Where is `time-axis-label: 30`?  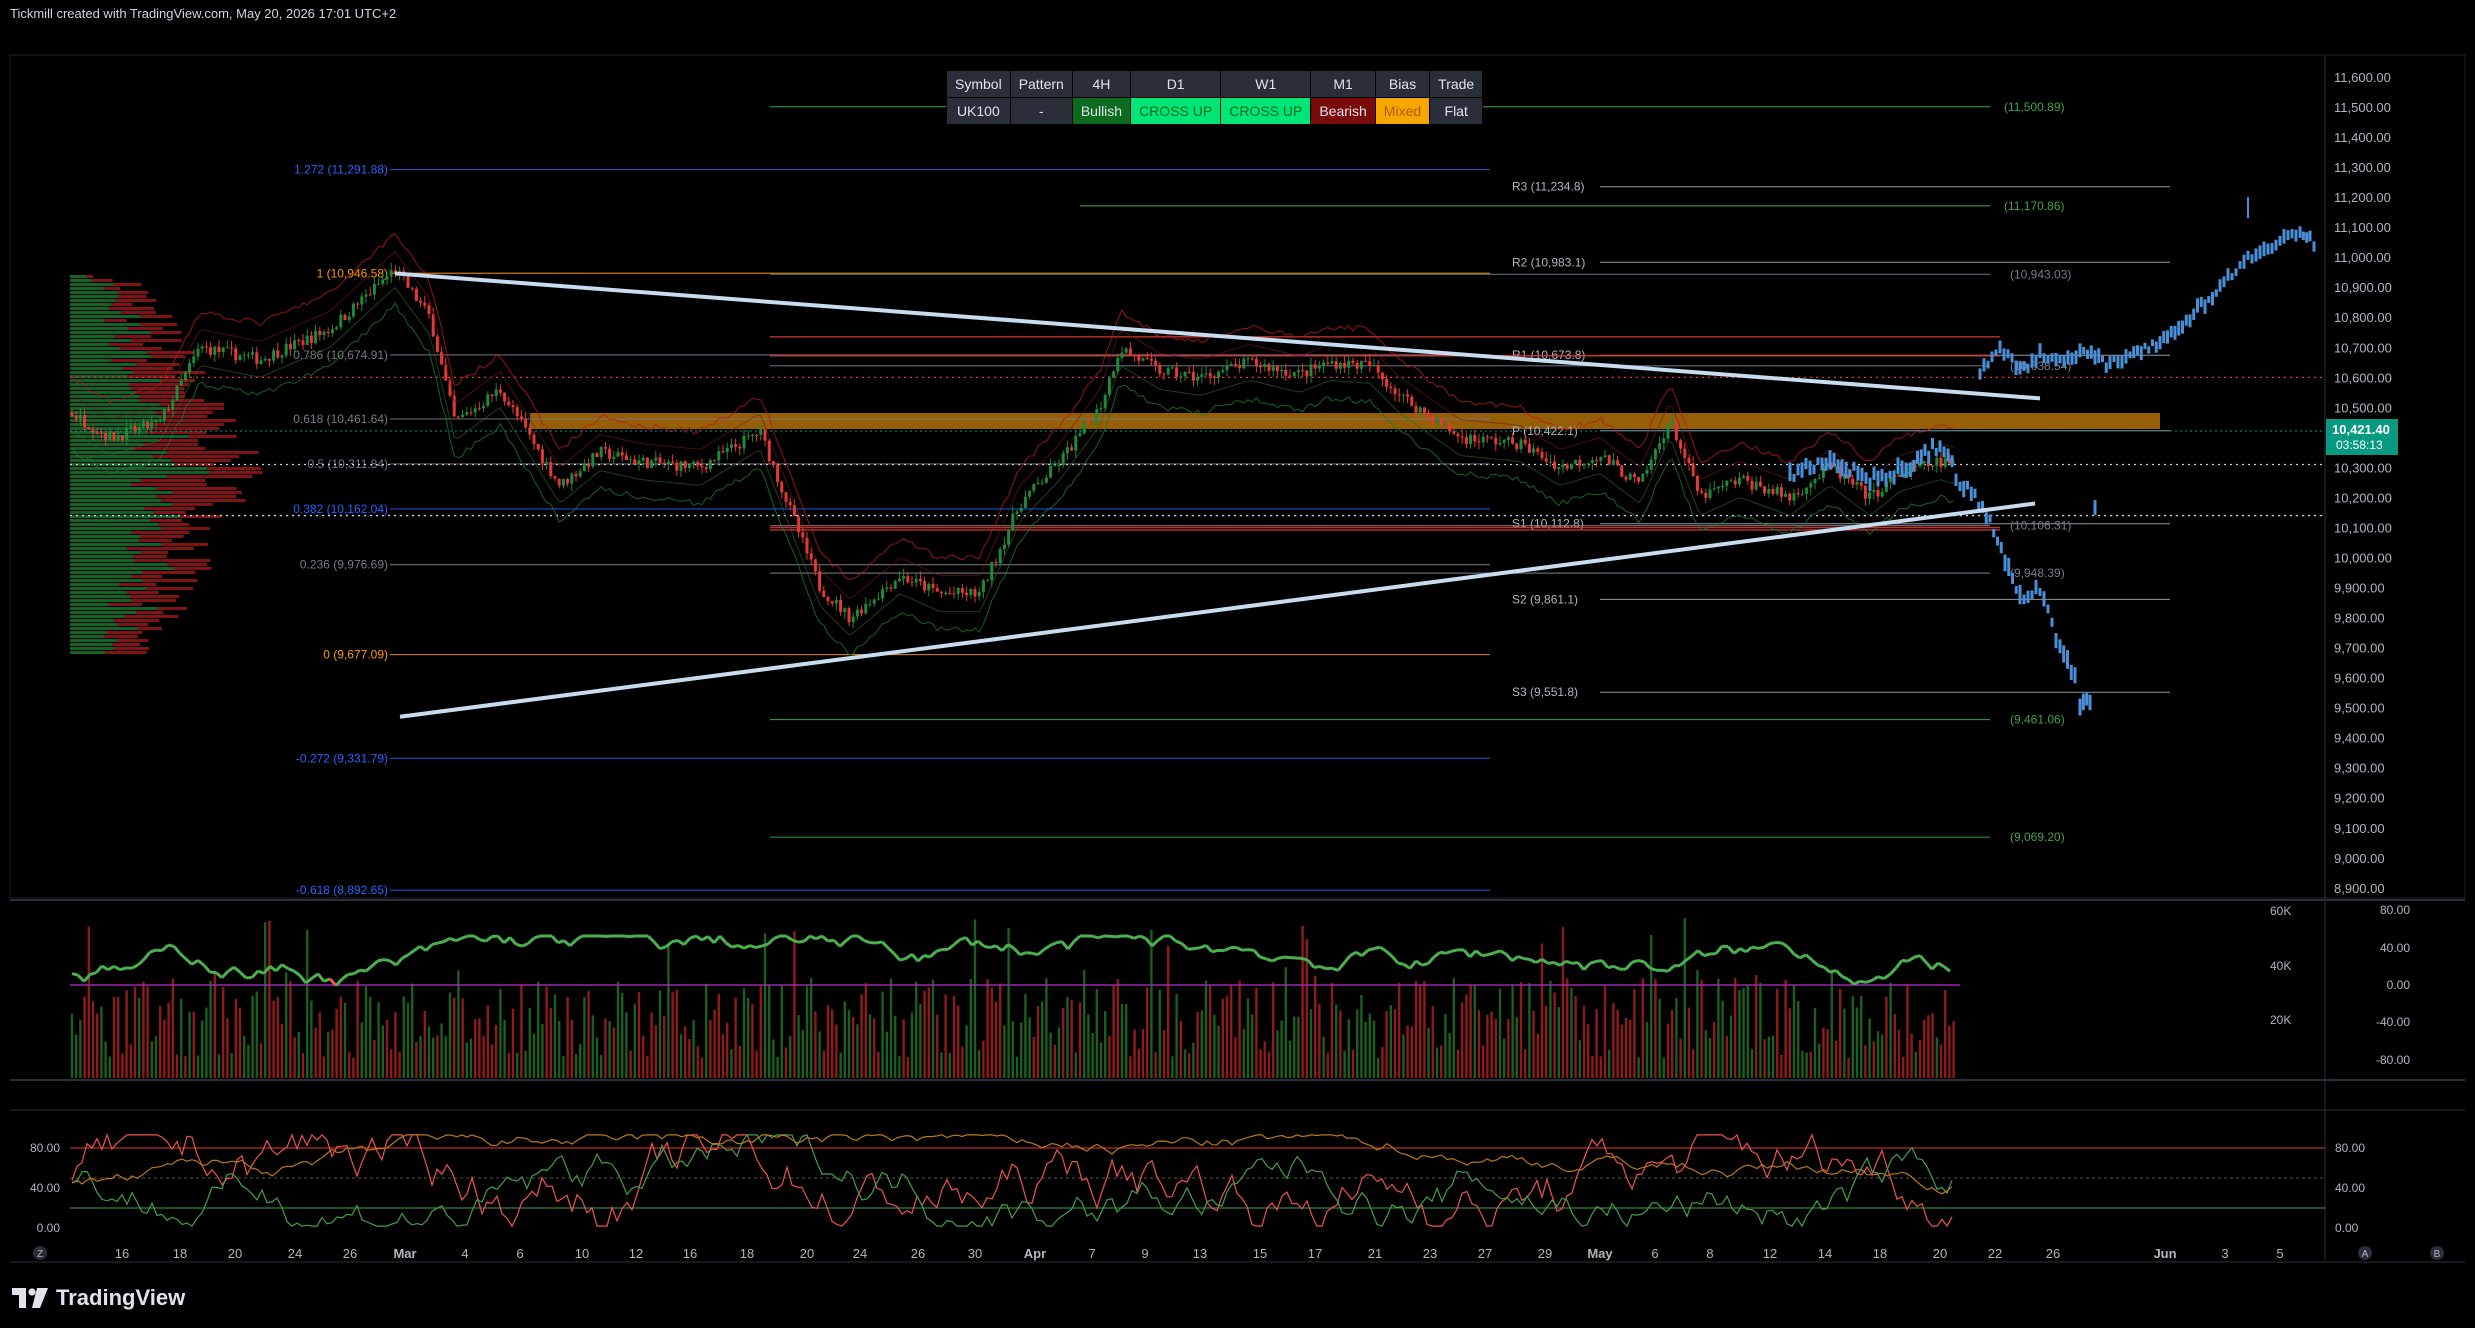
time-axis-label: 30 is located at coordinates (975, 1253).